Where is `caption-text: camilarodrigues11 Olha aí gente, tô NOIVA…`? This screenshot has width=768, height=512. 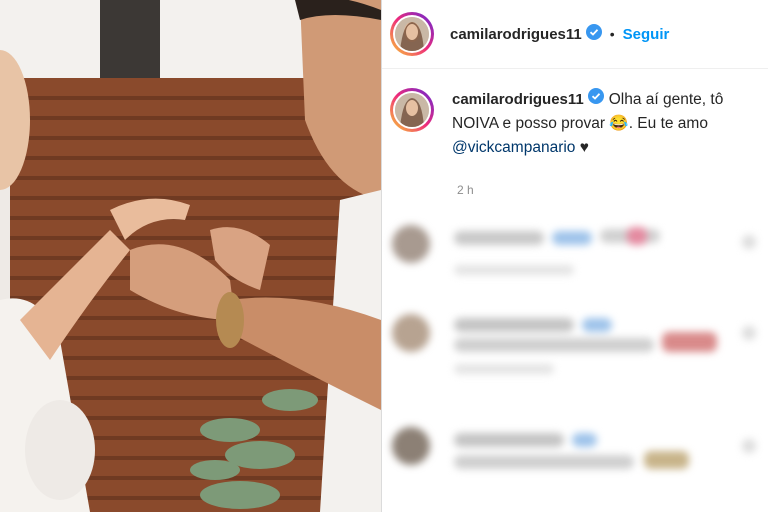 caption-text: camilarodrigues11 Olha aí gente, tô NOIVA… is located at coordinates (602, 124).